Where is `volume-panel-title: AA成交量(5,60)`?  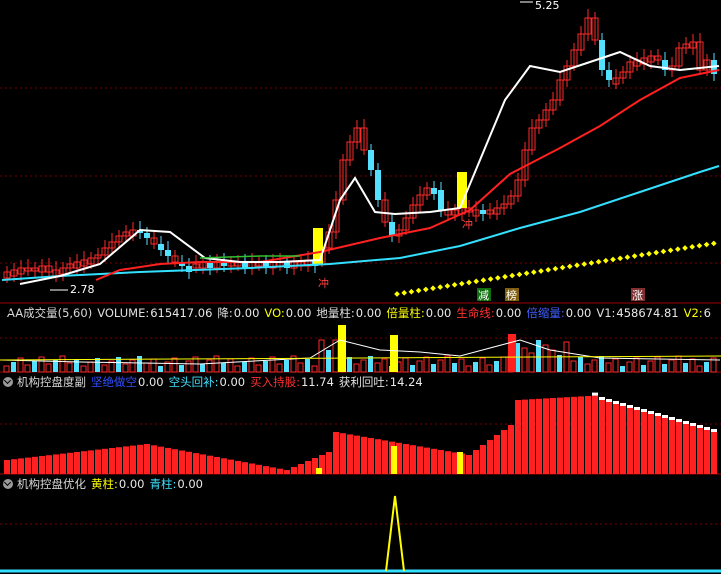
volume-panel-title: AA成交量(5,60) is located at coordinates (50, 313).